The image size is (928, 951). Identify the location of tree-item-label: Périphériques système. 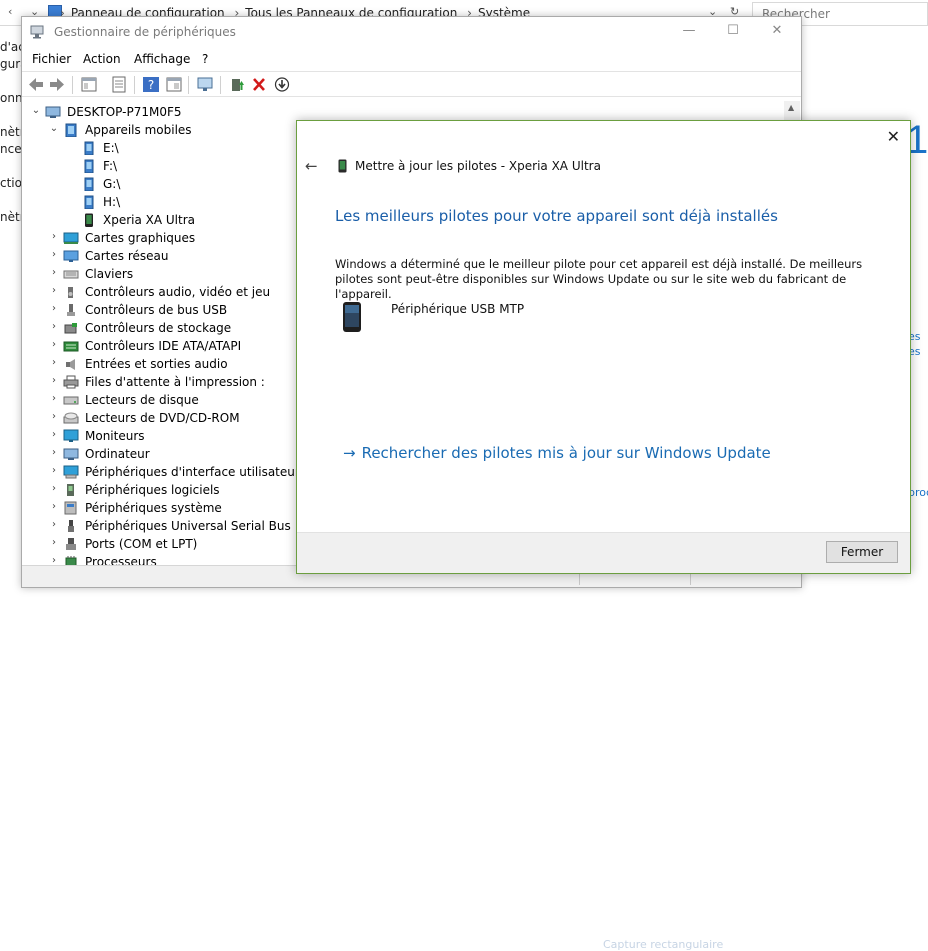
(153, 508).